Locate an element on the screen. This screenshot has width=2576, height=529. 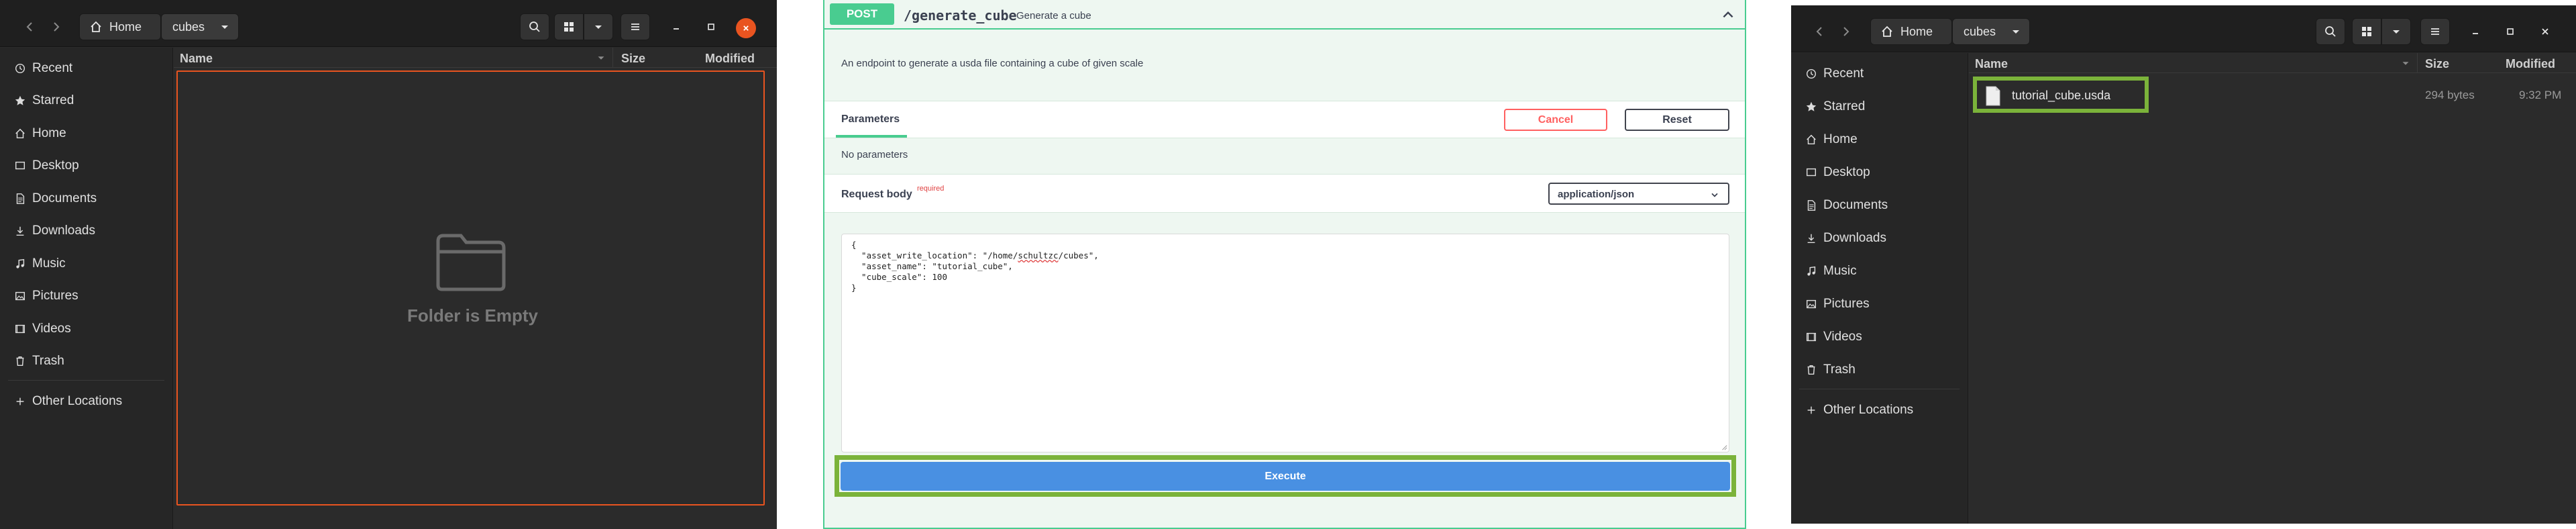
execute-button: Execute is located at coordinates (1285, 476).